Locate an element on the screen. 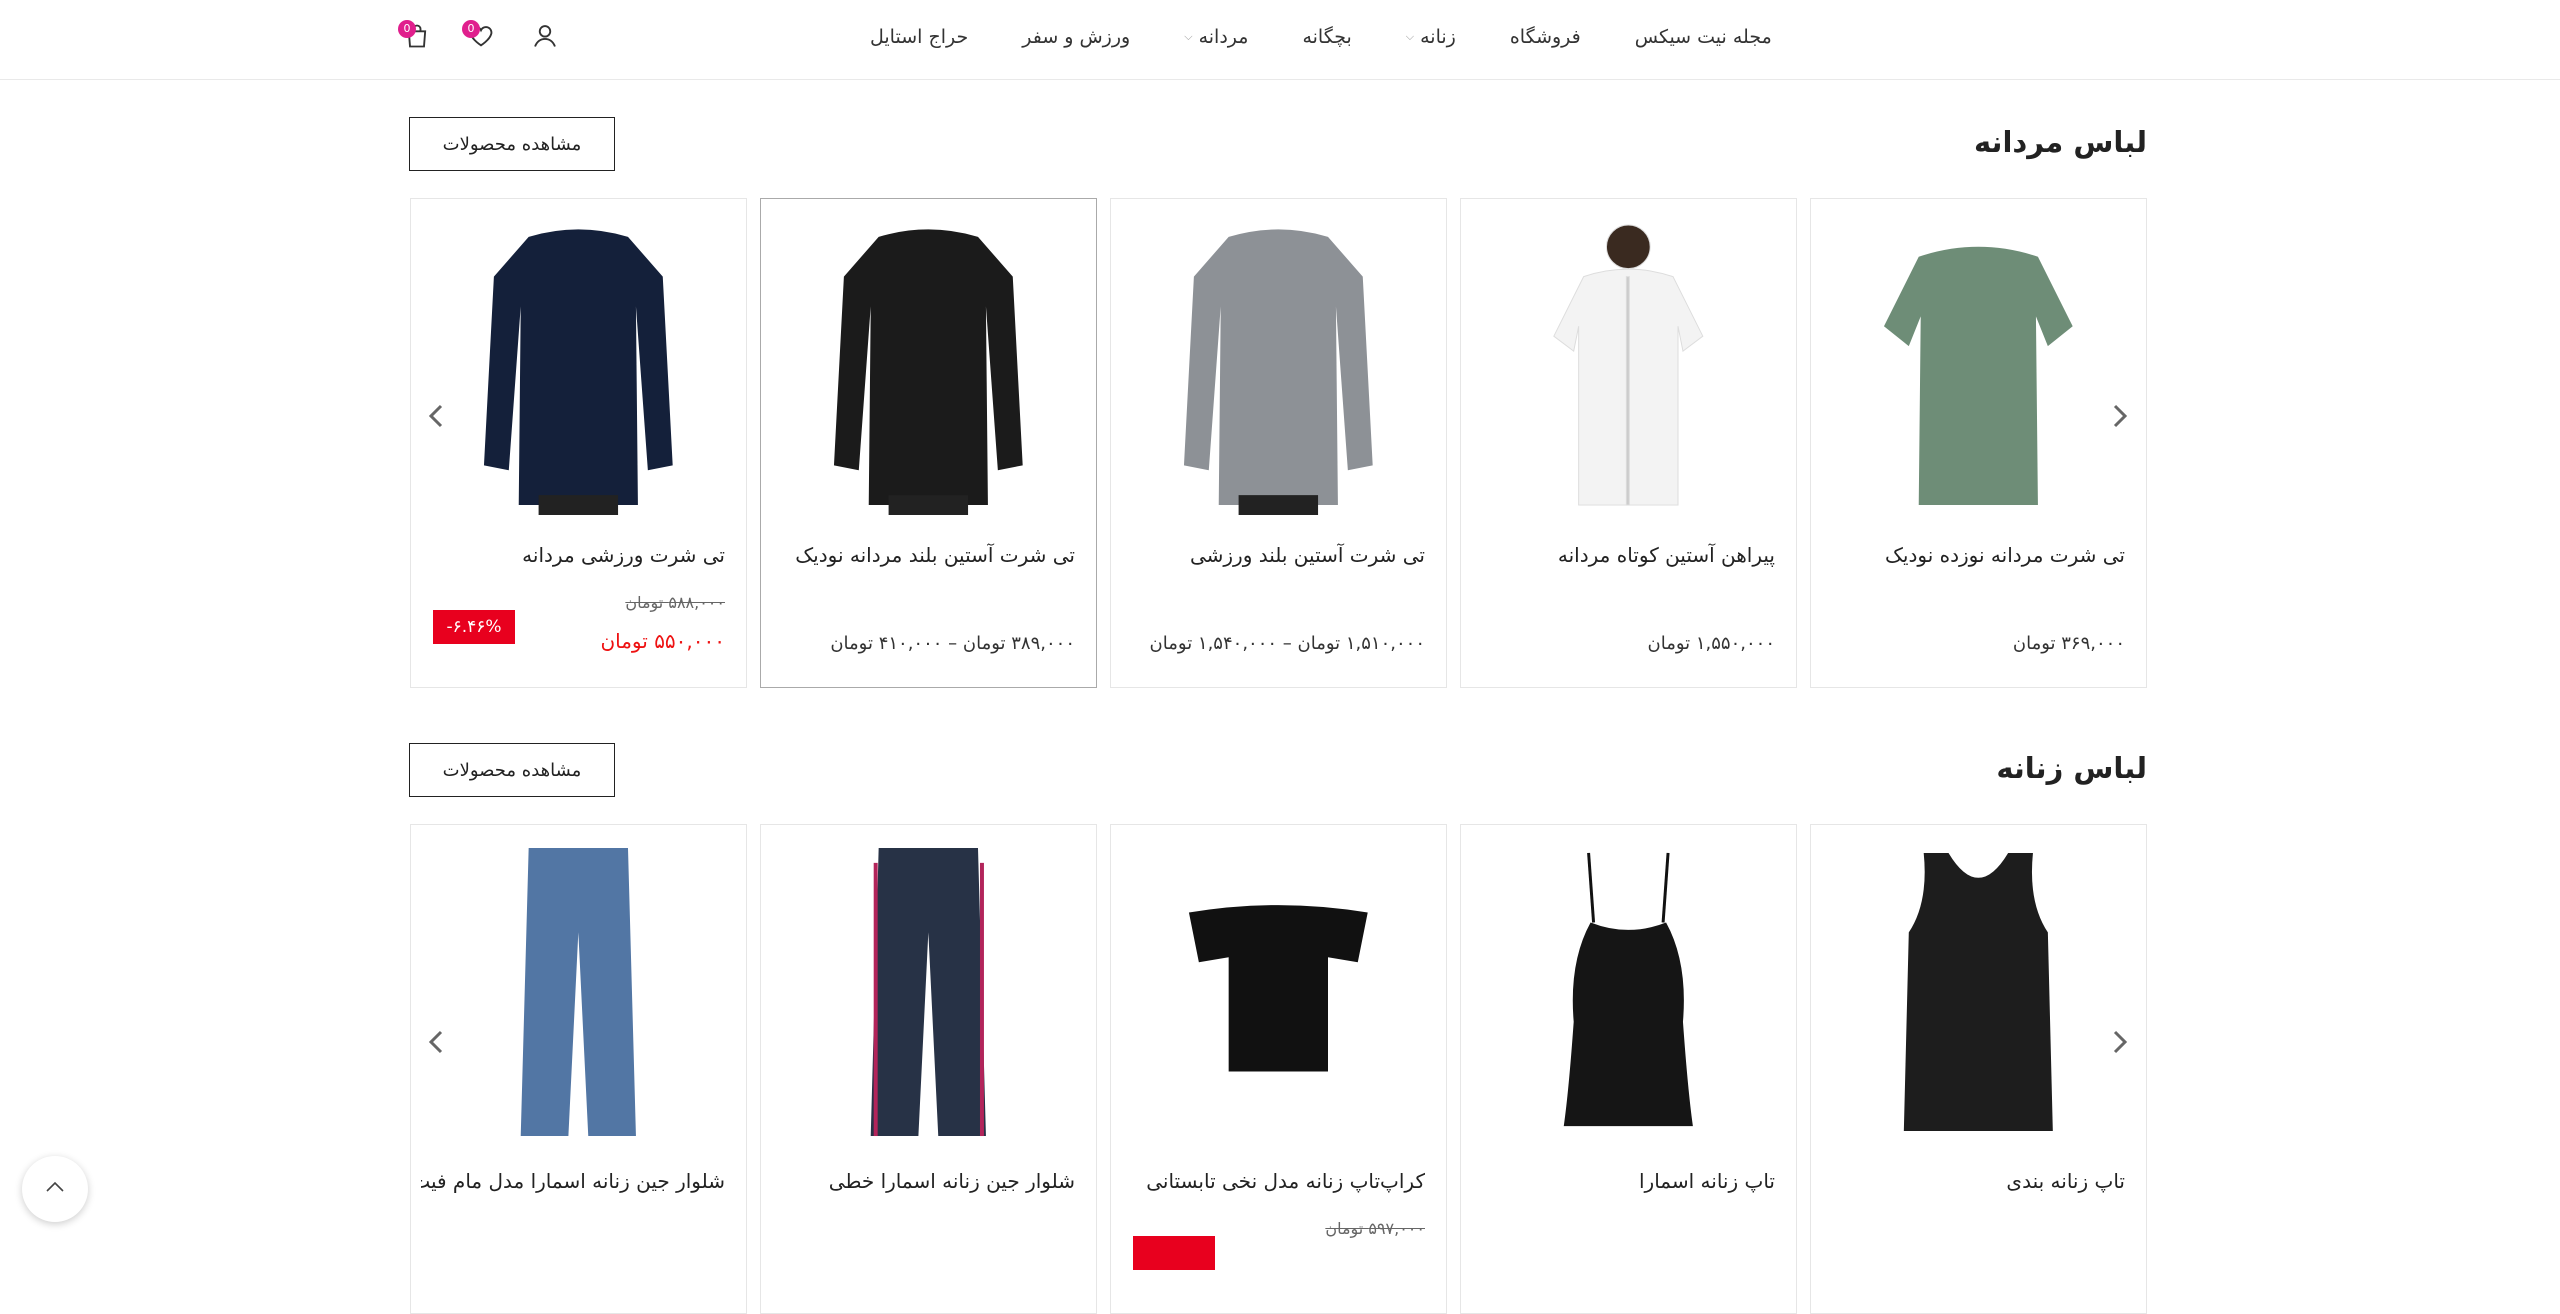 This screenshot has height=1314, width=2560. nav-item-women: زنانه ⌵ is located at coordinates (1431, 37).